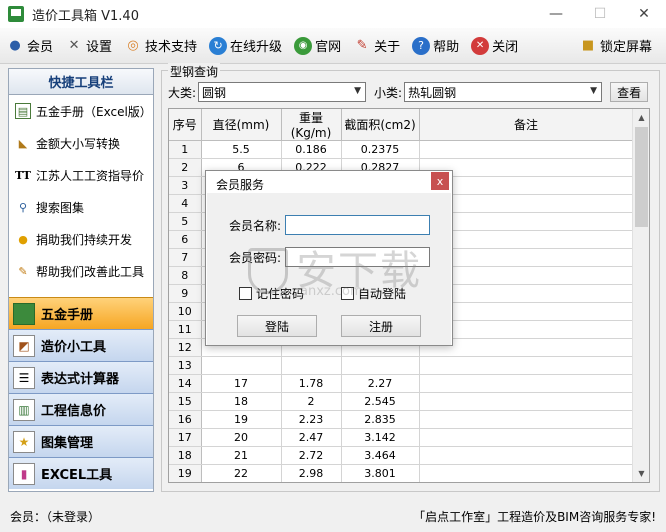  What do you see at coordinates (277, 326) in the screenshot?
I see `login-button: 登陆` at bounding box center [277, 326].